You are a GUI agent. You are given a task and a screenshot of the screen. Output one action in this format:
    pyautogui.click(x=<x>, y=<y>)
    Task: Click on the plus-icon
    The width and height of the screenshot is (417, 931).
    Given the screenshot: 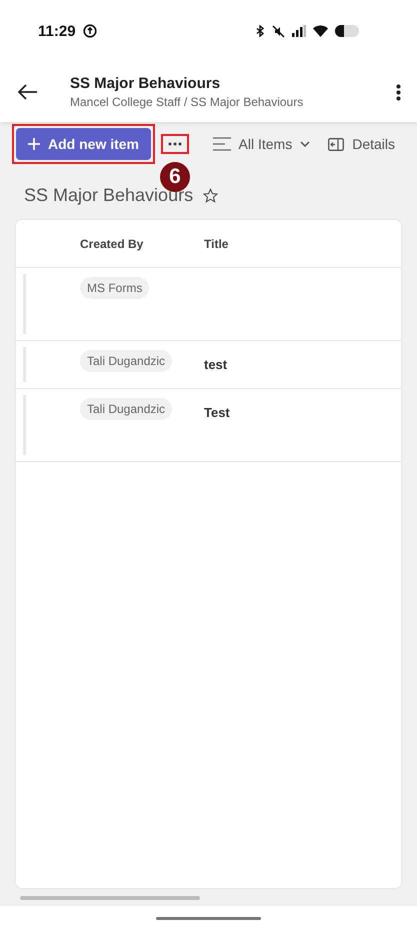 What is the action you would take?
    pyautogui.click(x=34, y=144)
    